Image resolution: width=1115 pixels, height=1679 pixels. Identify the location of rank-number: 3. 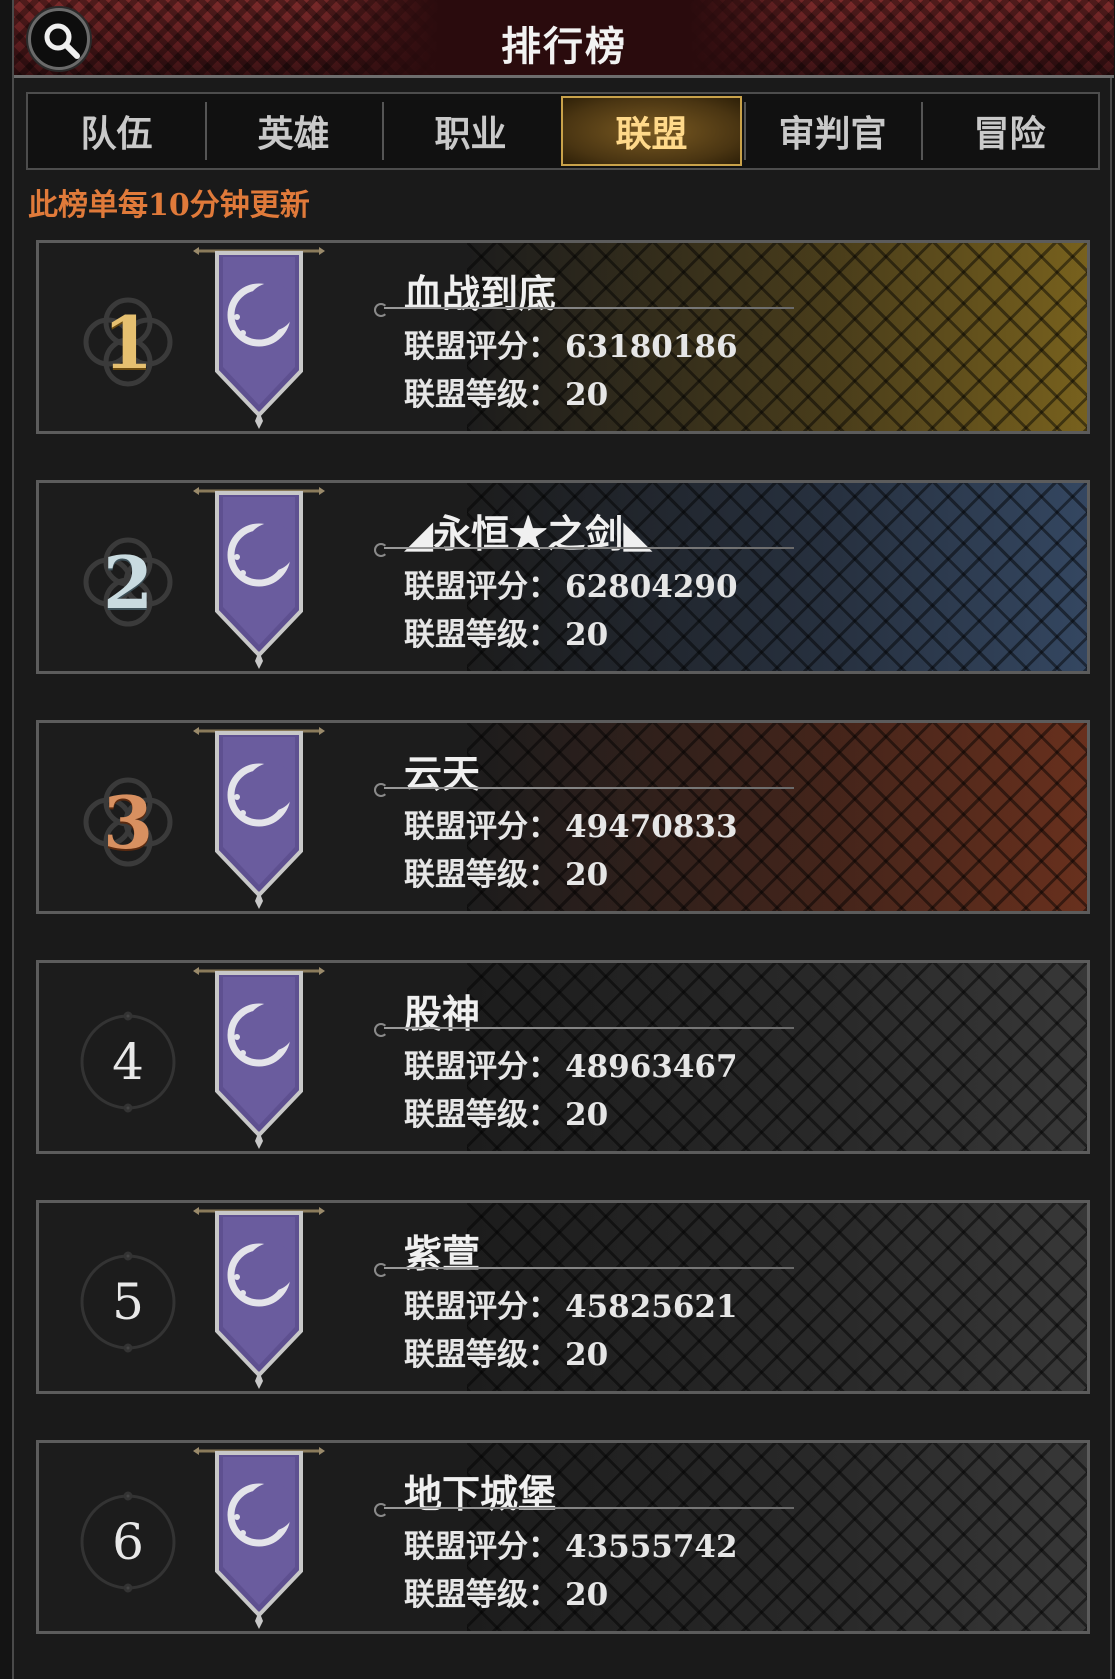
(128, 822).